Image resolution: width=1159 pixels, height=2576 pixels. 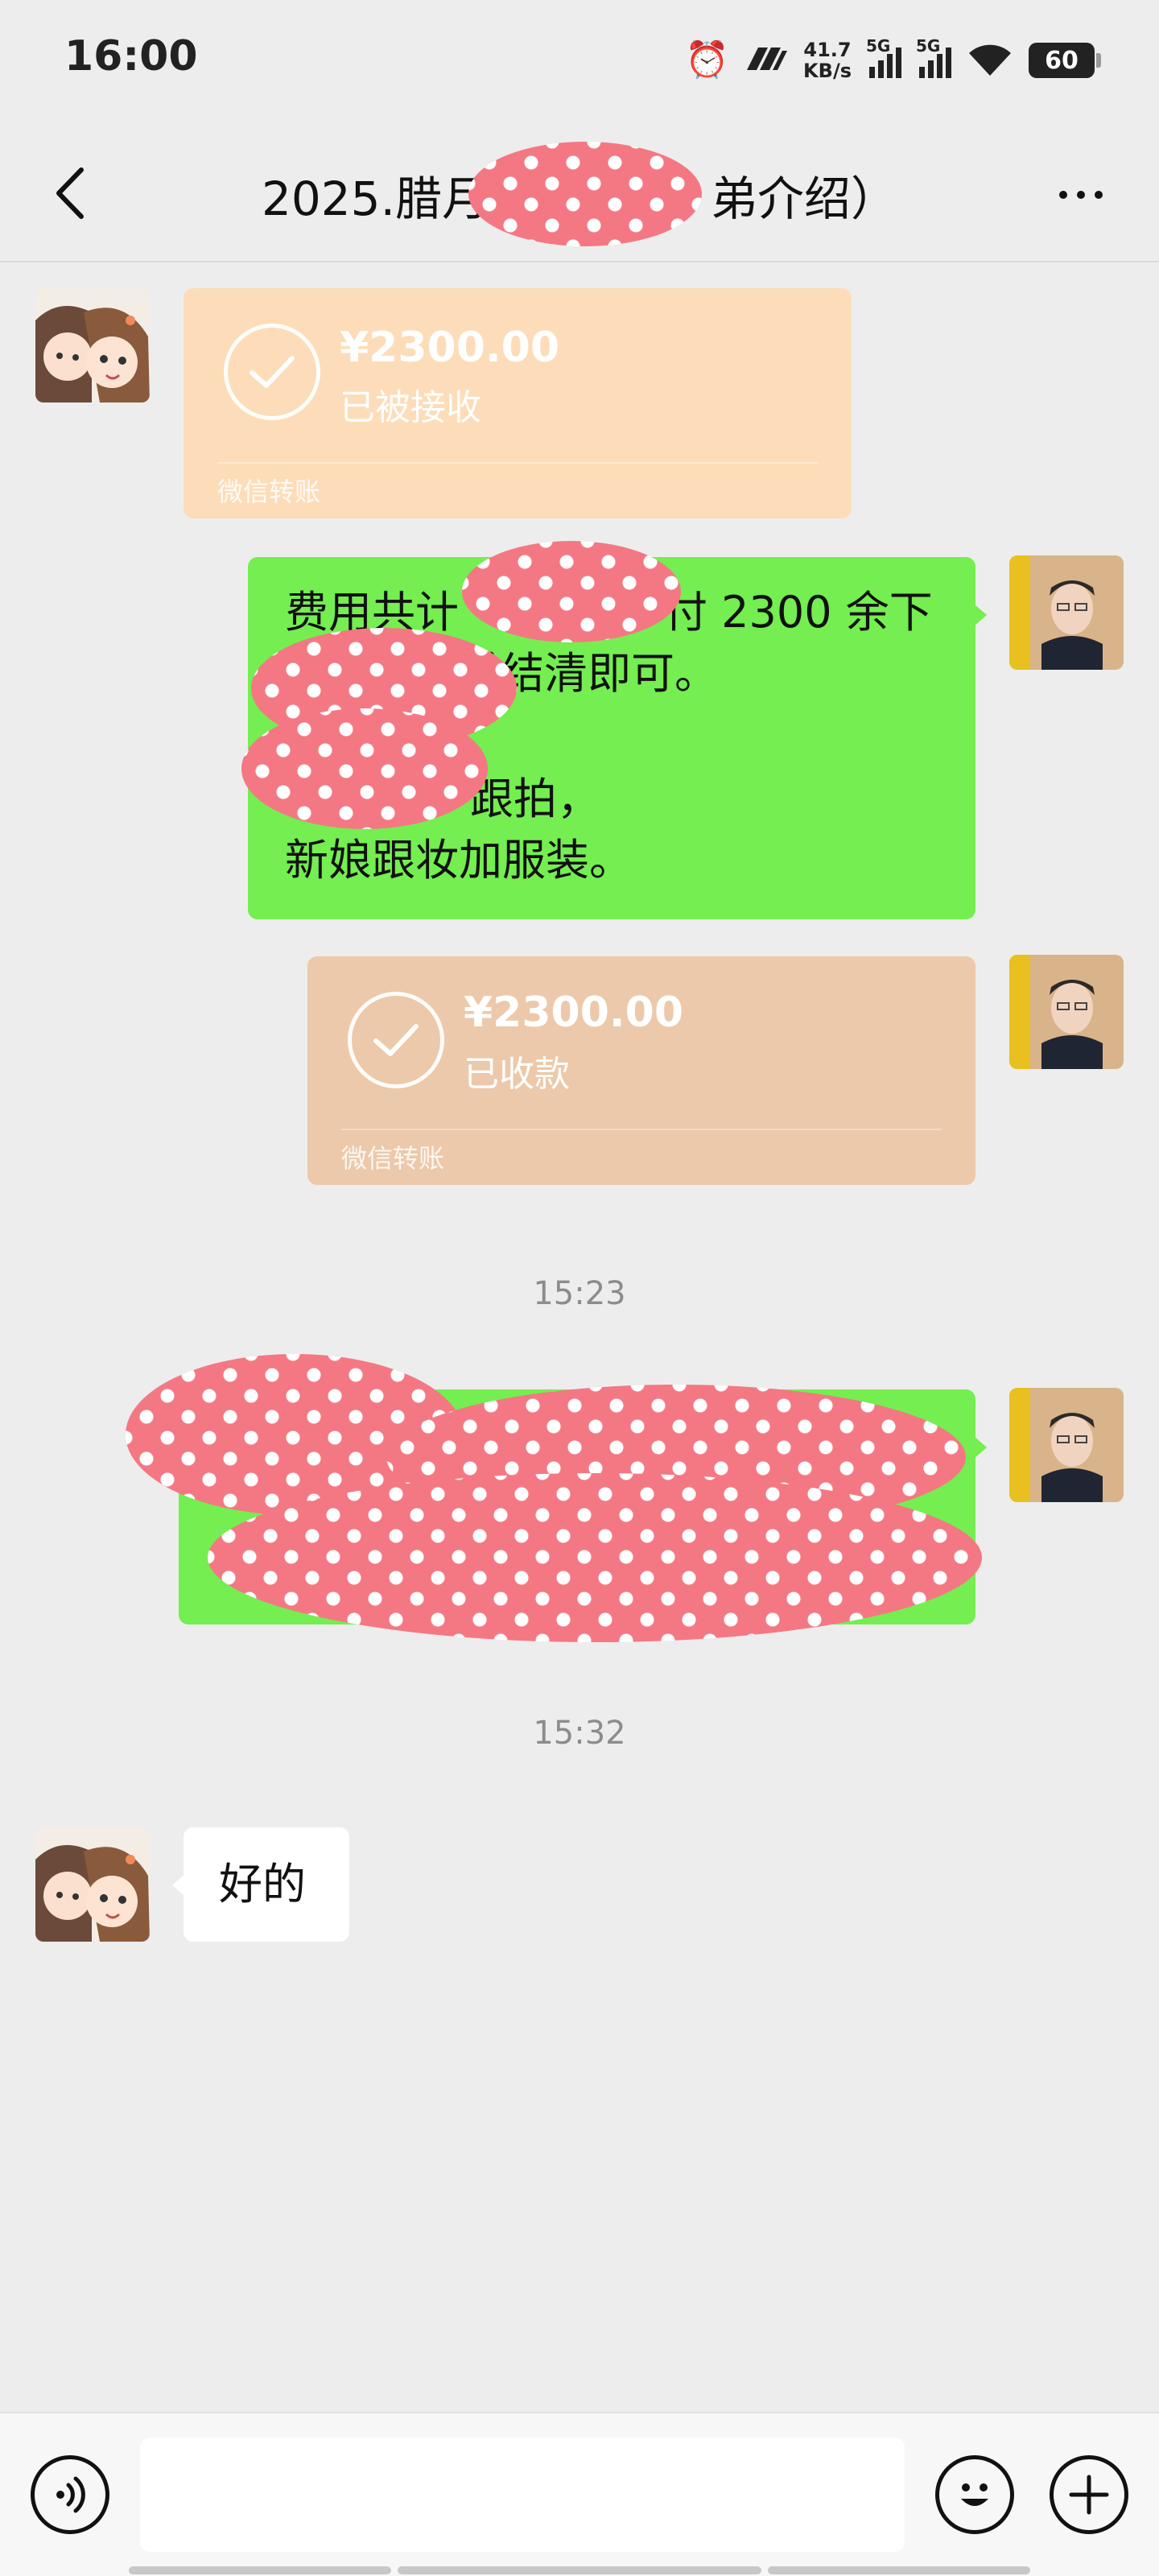 I want to click on emoji-icon, so click(x=974, y=2494).